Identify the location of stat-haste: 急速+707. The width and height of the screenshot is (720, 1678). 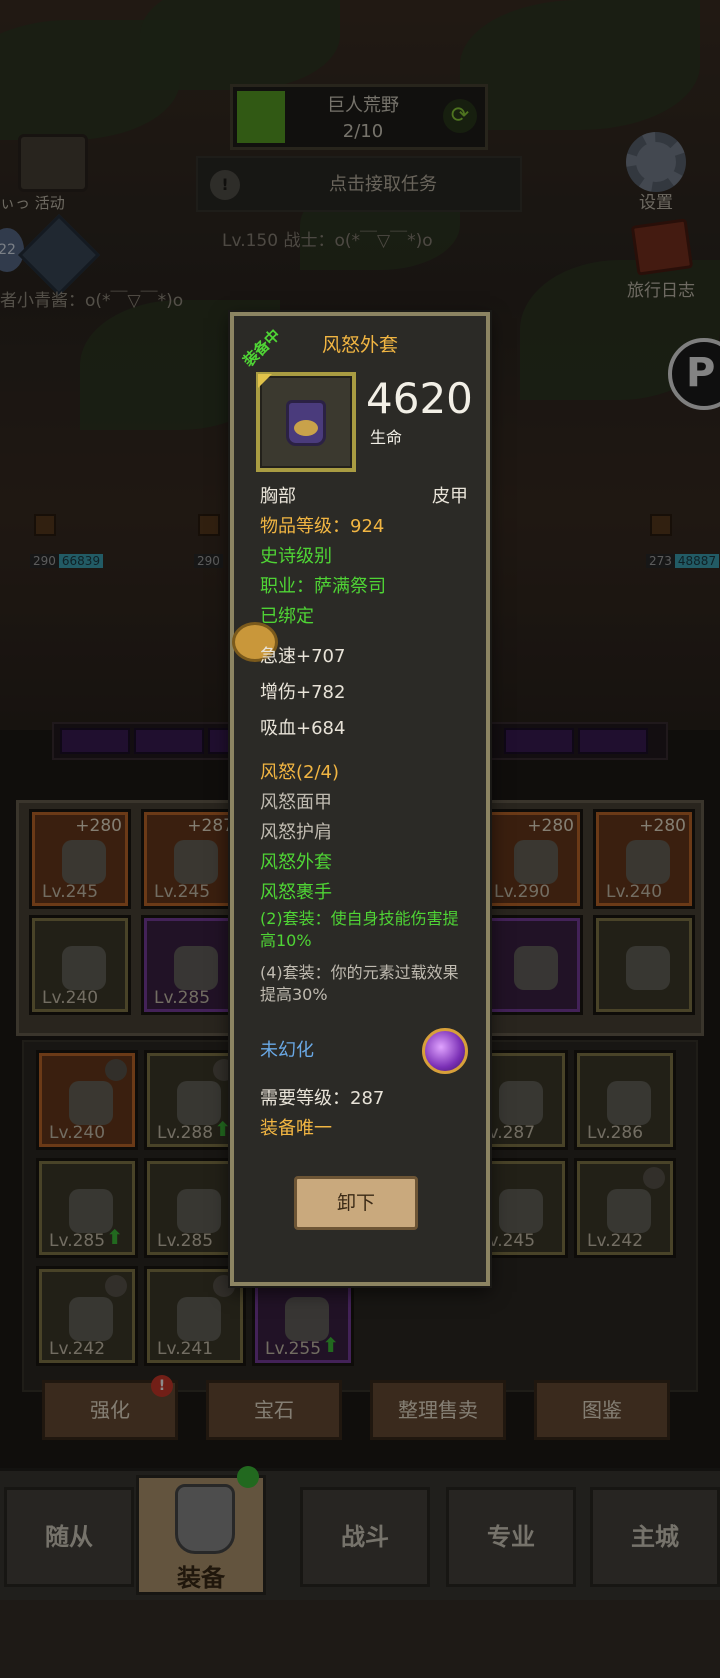
(303, 656).